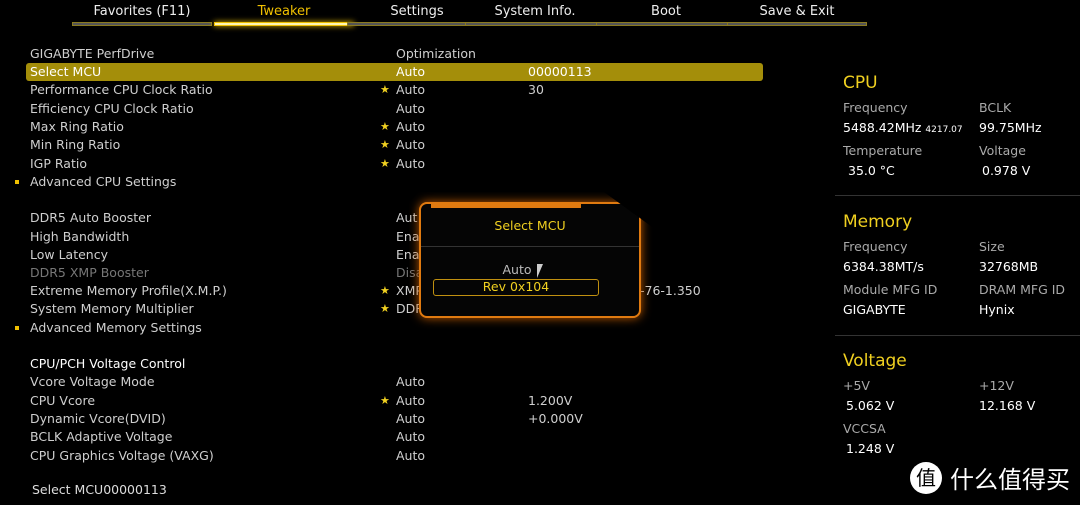 This screenshot has height=505, width=1080. Describe the element at coordinates (394, 237) in the screenshot. I see `setting-row: High Bandwidth Ena` at that location.